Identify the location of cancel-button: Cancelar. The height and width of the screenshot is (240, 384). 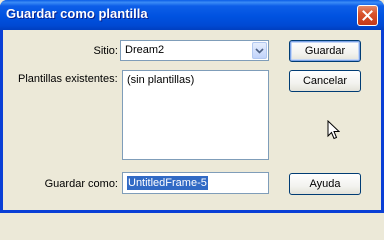
(325, 81).